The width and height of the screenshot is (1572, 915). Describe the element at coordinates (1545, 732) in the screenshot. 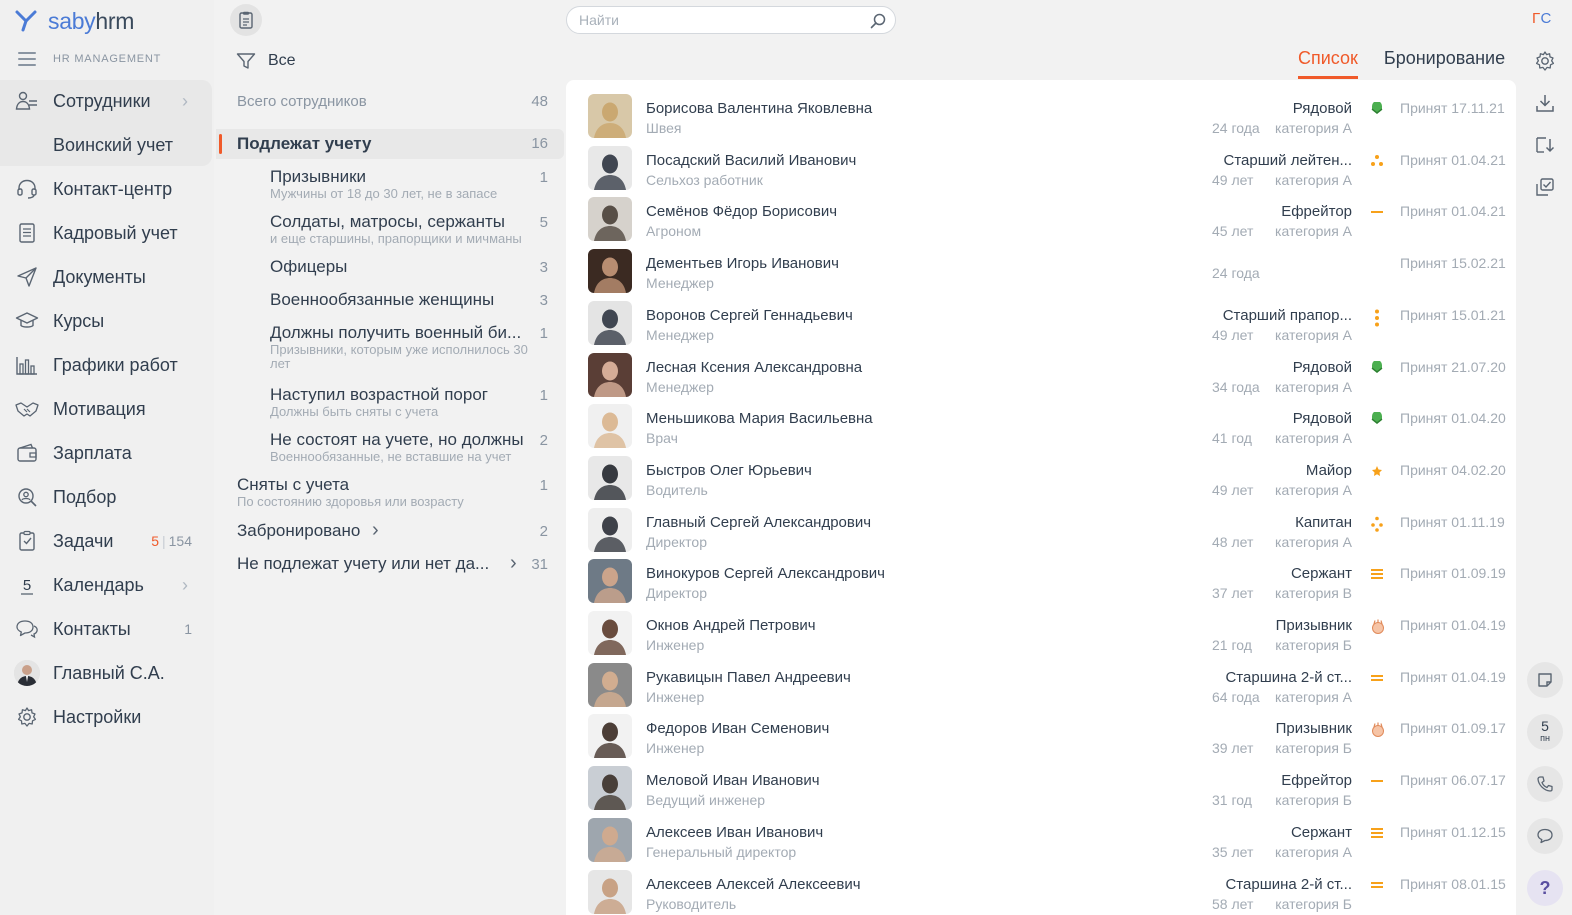

I see `calendar-button: 5 пн` at that location.